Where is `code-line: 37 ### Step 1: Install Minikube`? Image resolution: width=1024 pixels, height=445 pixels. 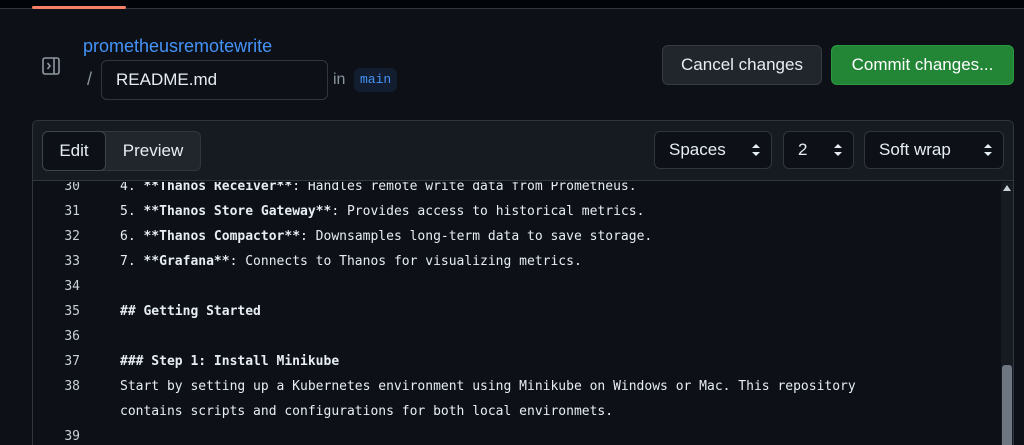
code-line: 37 ### Step 1: Install Minikube is located at coordinates (513, 361).